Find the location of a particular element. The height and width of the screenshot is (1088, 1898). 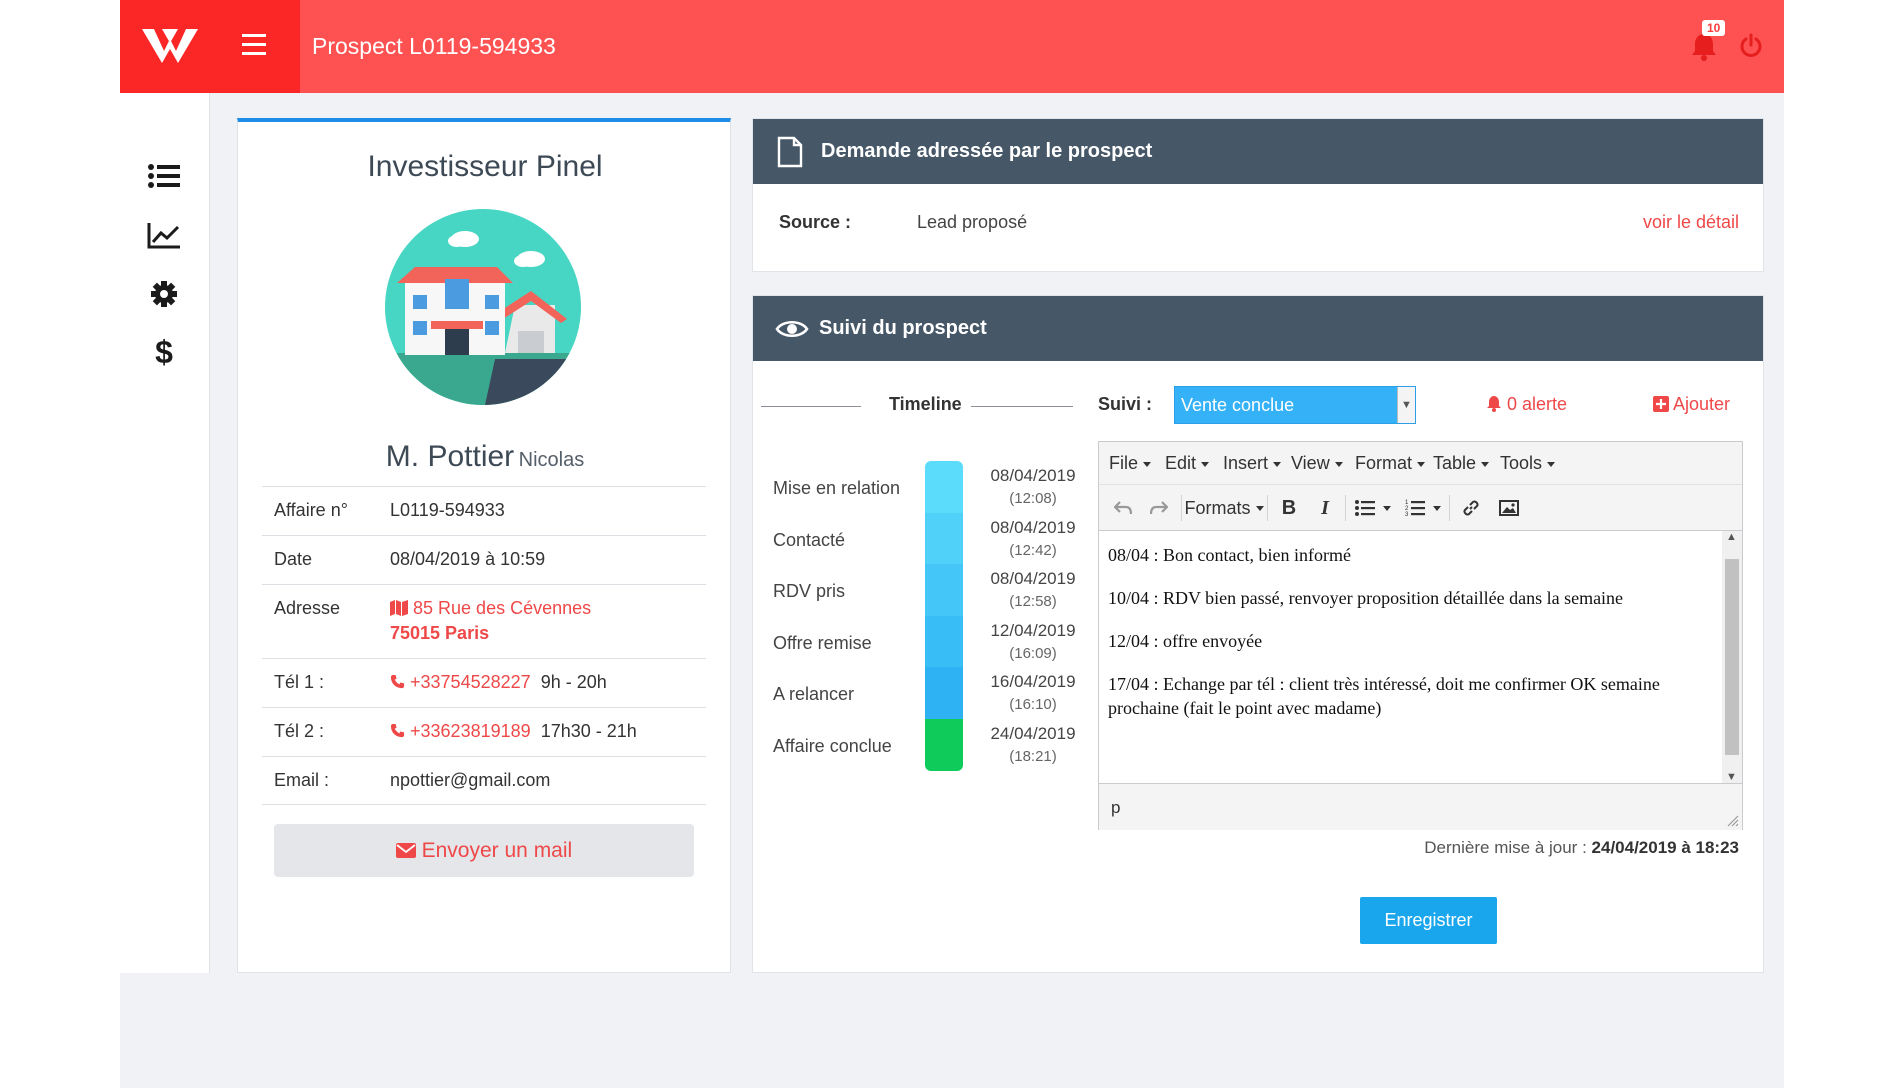

bell-icon is located at coordinates (1705, 47).